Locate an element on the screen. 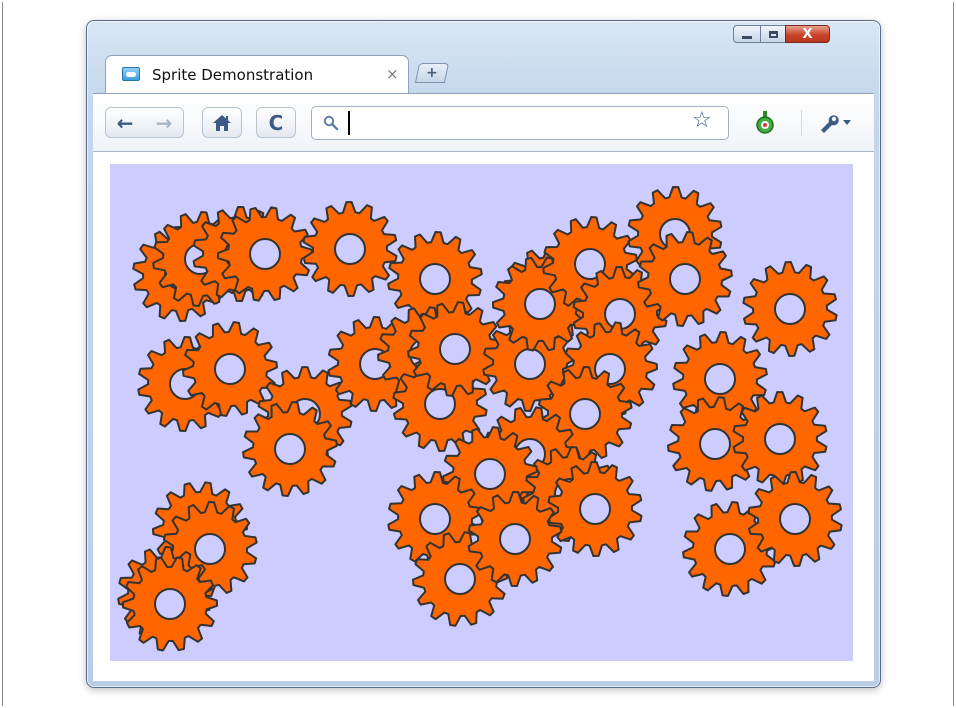 The image size is (956, 708). close-window-button: X is located at coordinates (807, 34).